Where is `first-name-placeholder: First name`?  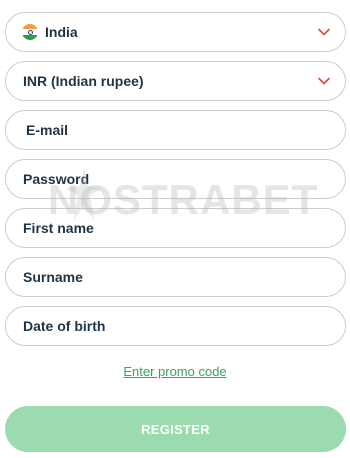 first-name-placeholder: First name is located at coordinates (58, 228).